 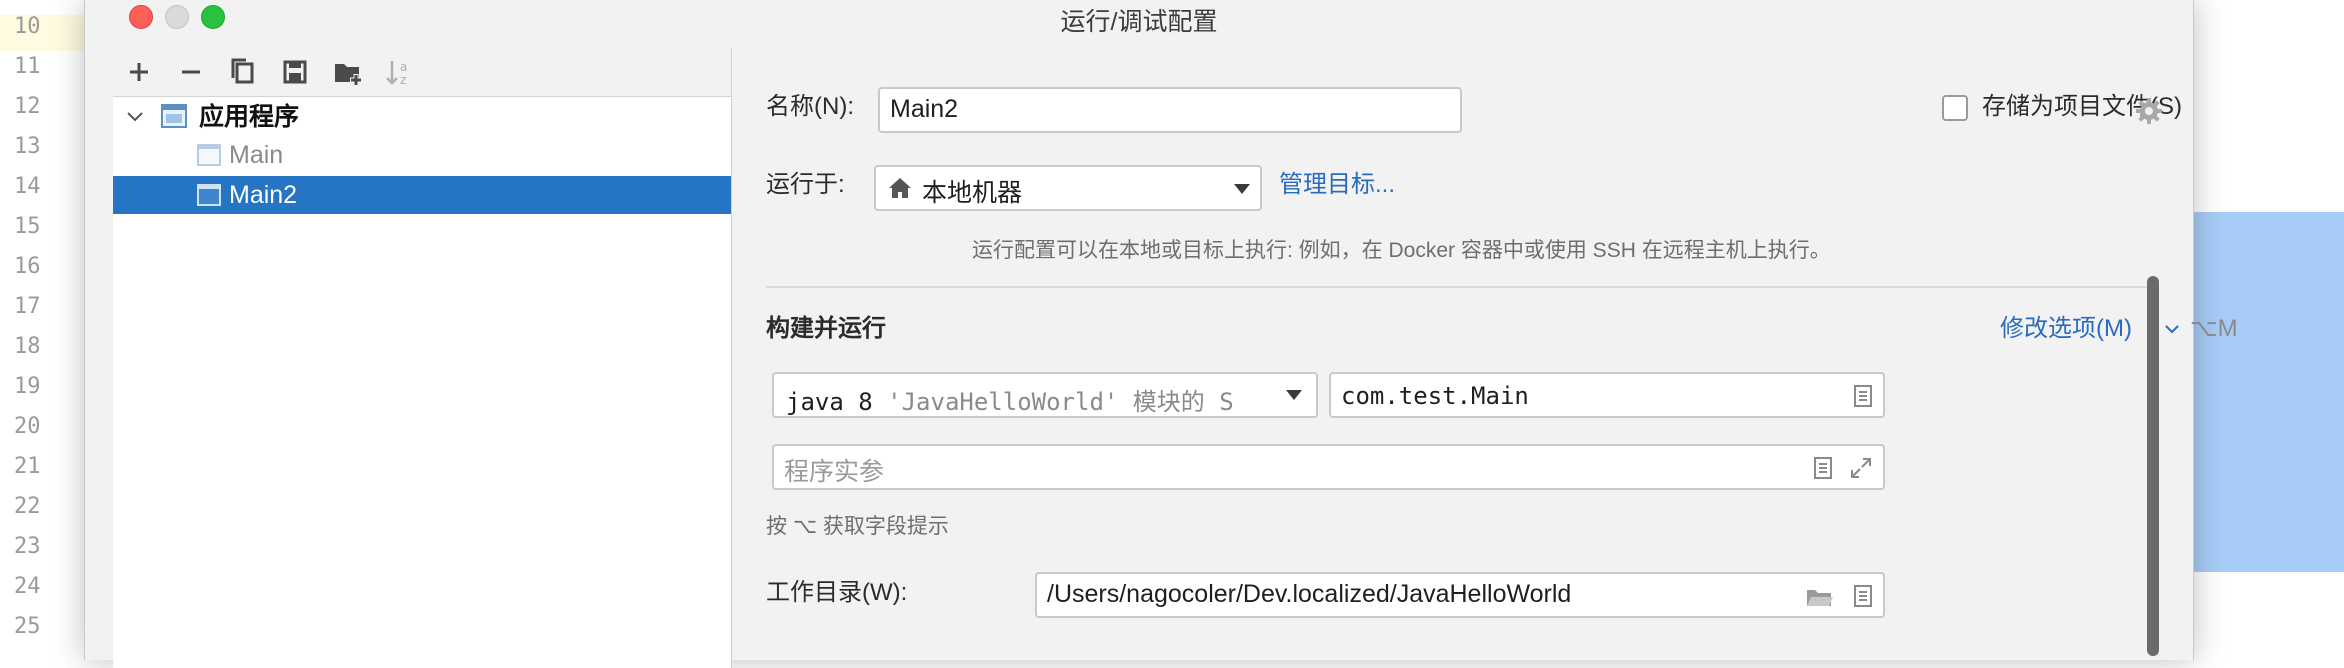 What do you see at coordinates (1328, 467) in the screenshot?
I see `program-arguments-field: 程序实参` at bounding box center [1328, 467].